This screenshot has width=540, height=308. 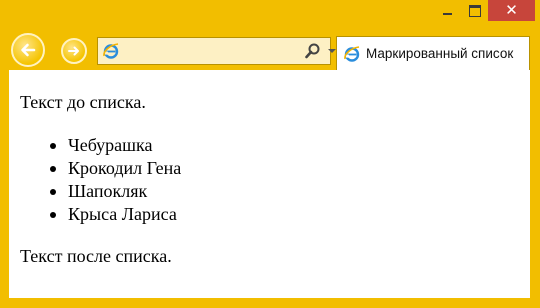 I want to click on tab-label: Маркированный список, so click(x=440, y=53).